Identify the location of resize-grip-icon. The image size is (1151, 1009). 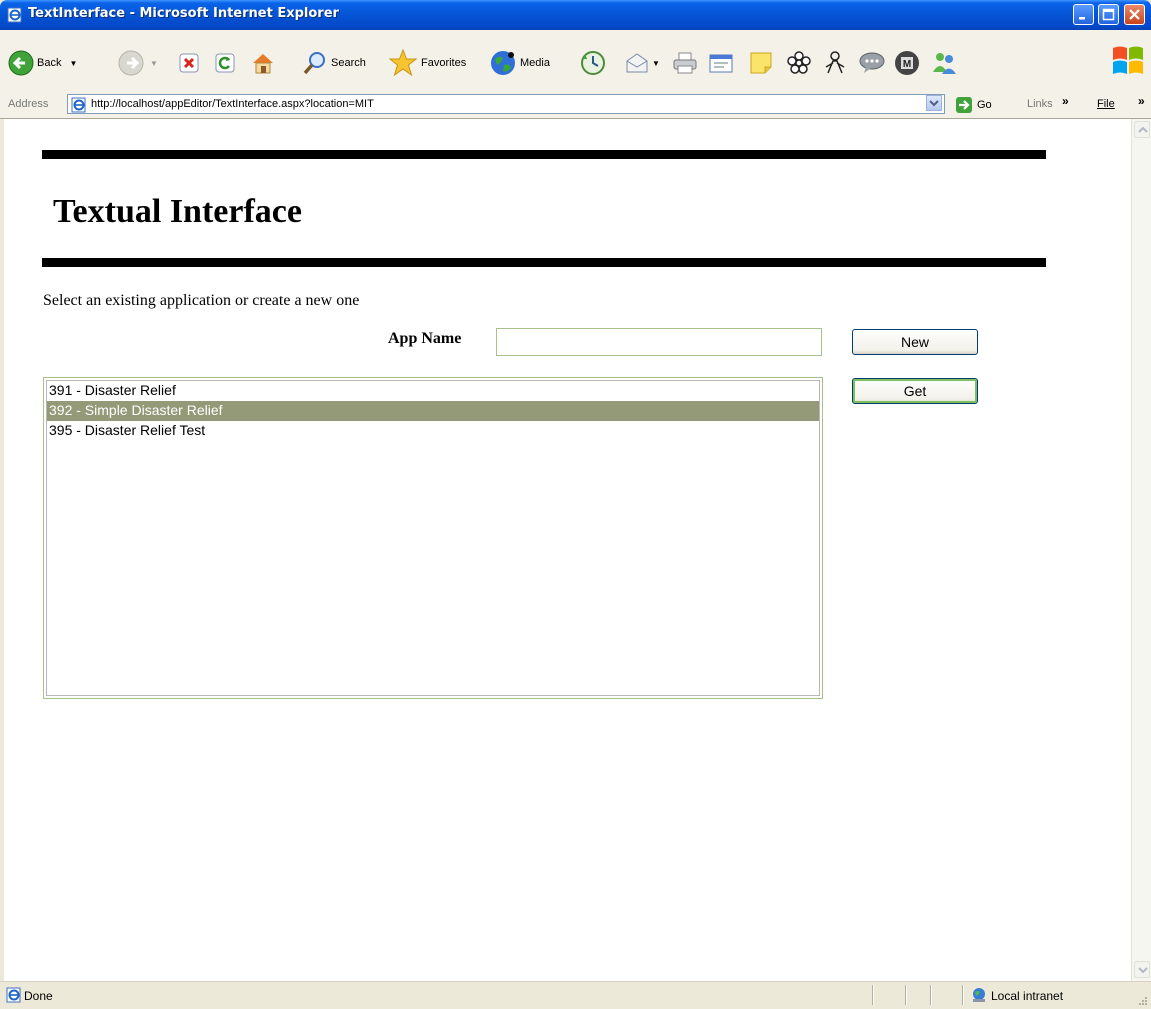
(1143, 1001).